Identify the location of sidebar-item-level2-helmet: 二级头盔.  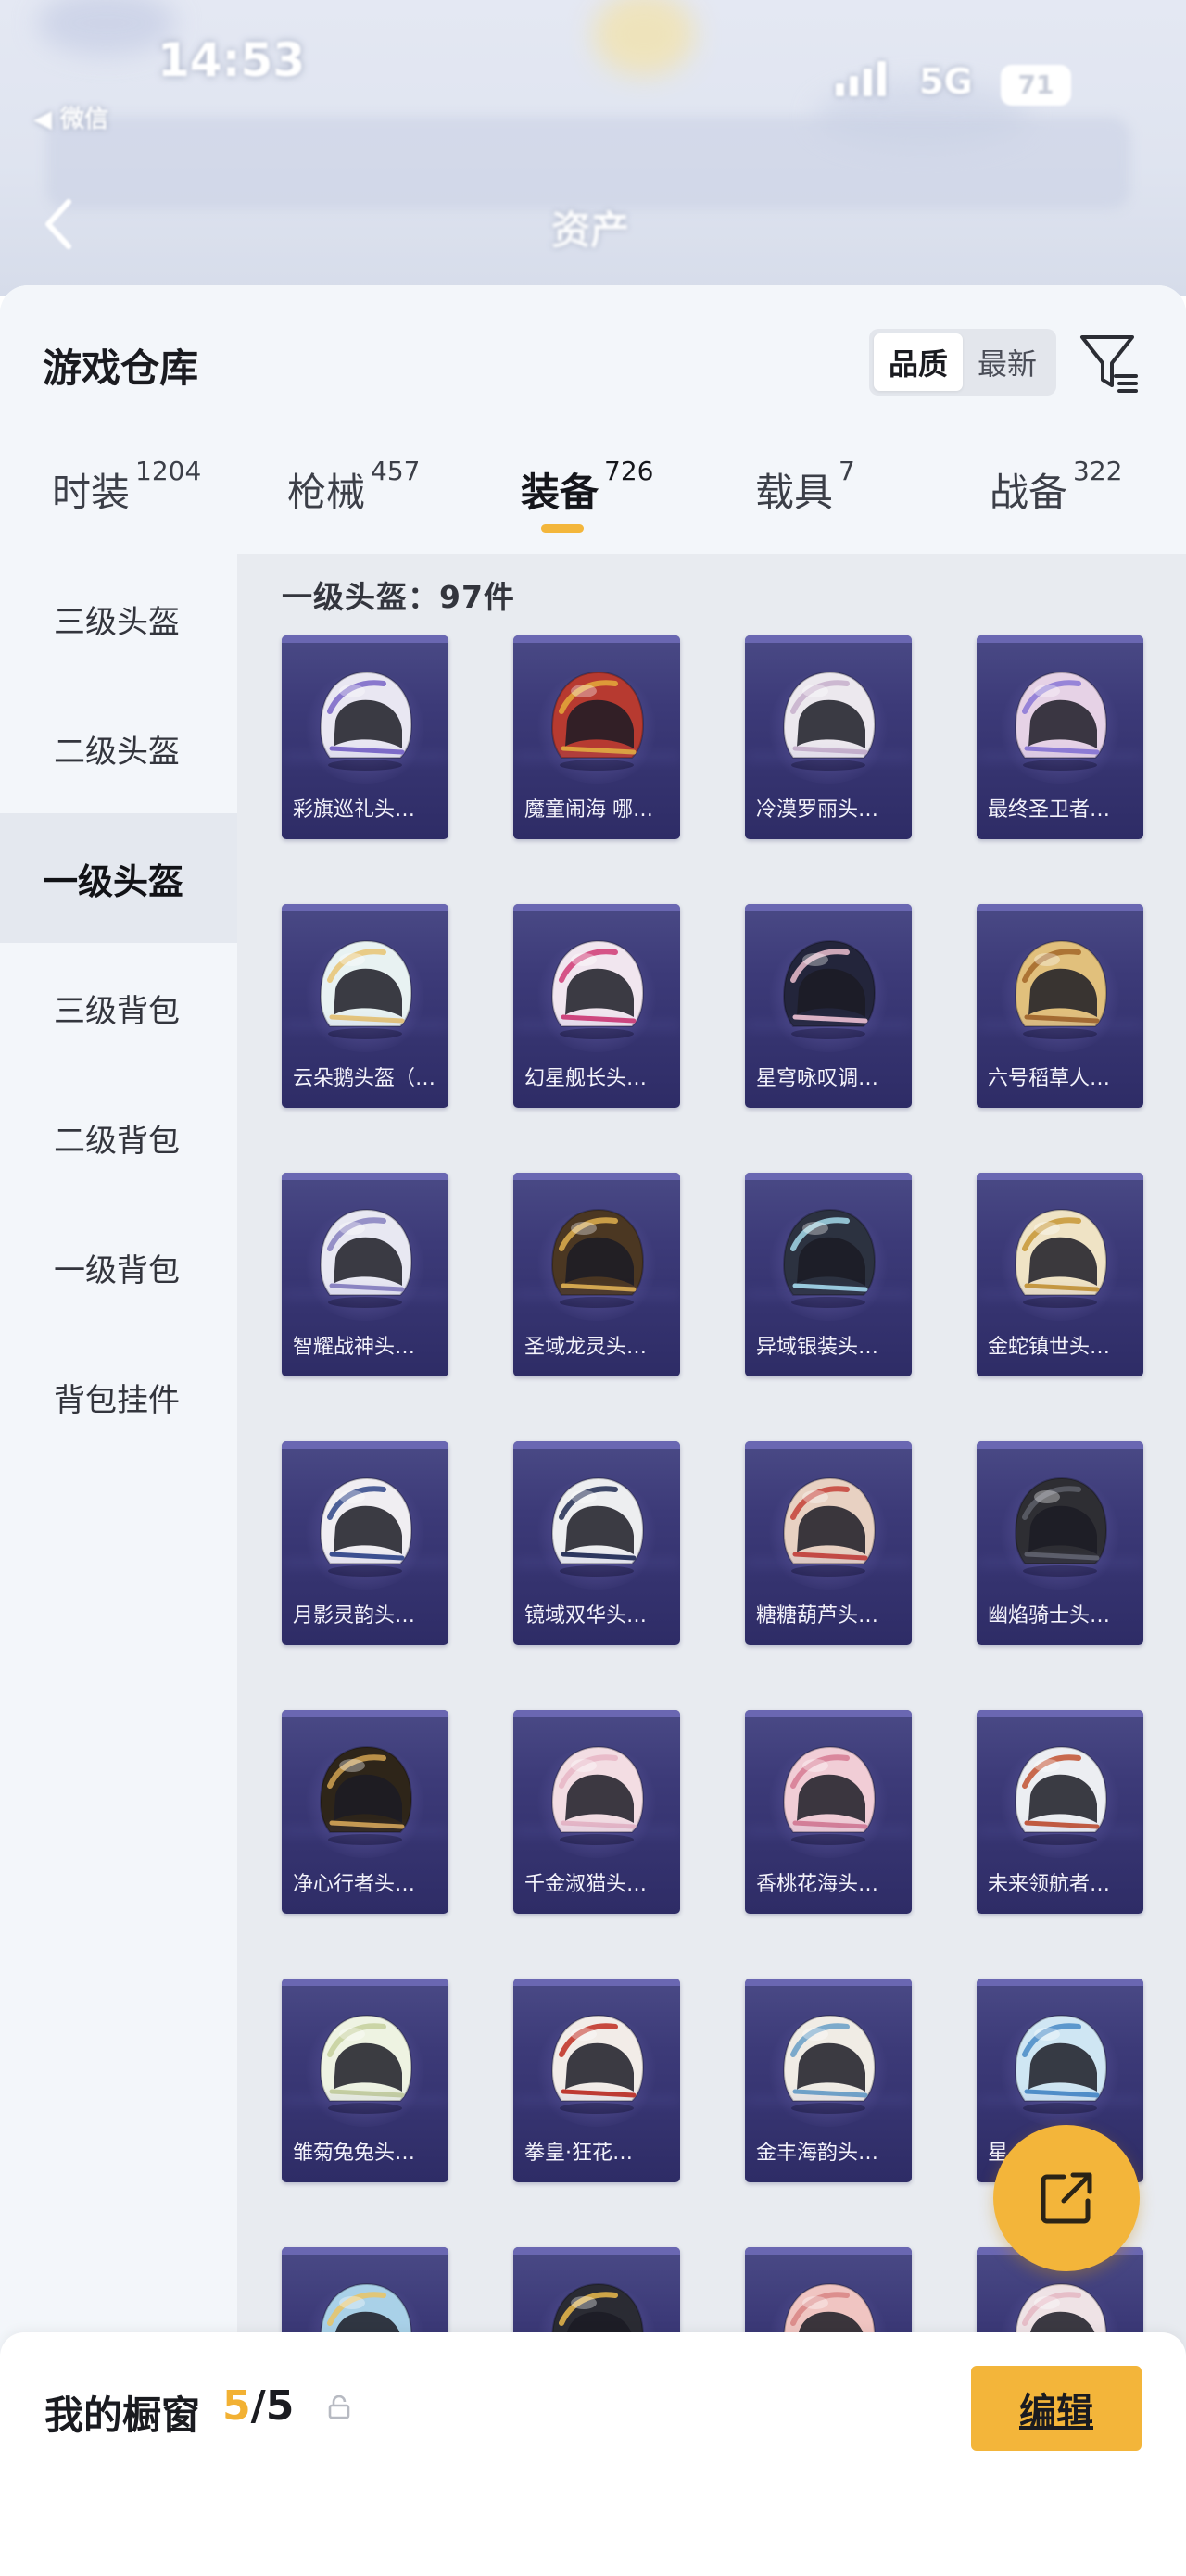
(118, 748).